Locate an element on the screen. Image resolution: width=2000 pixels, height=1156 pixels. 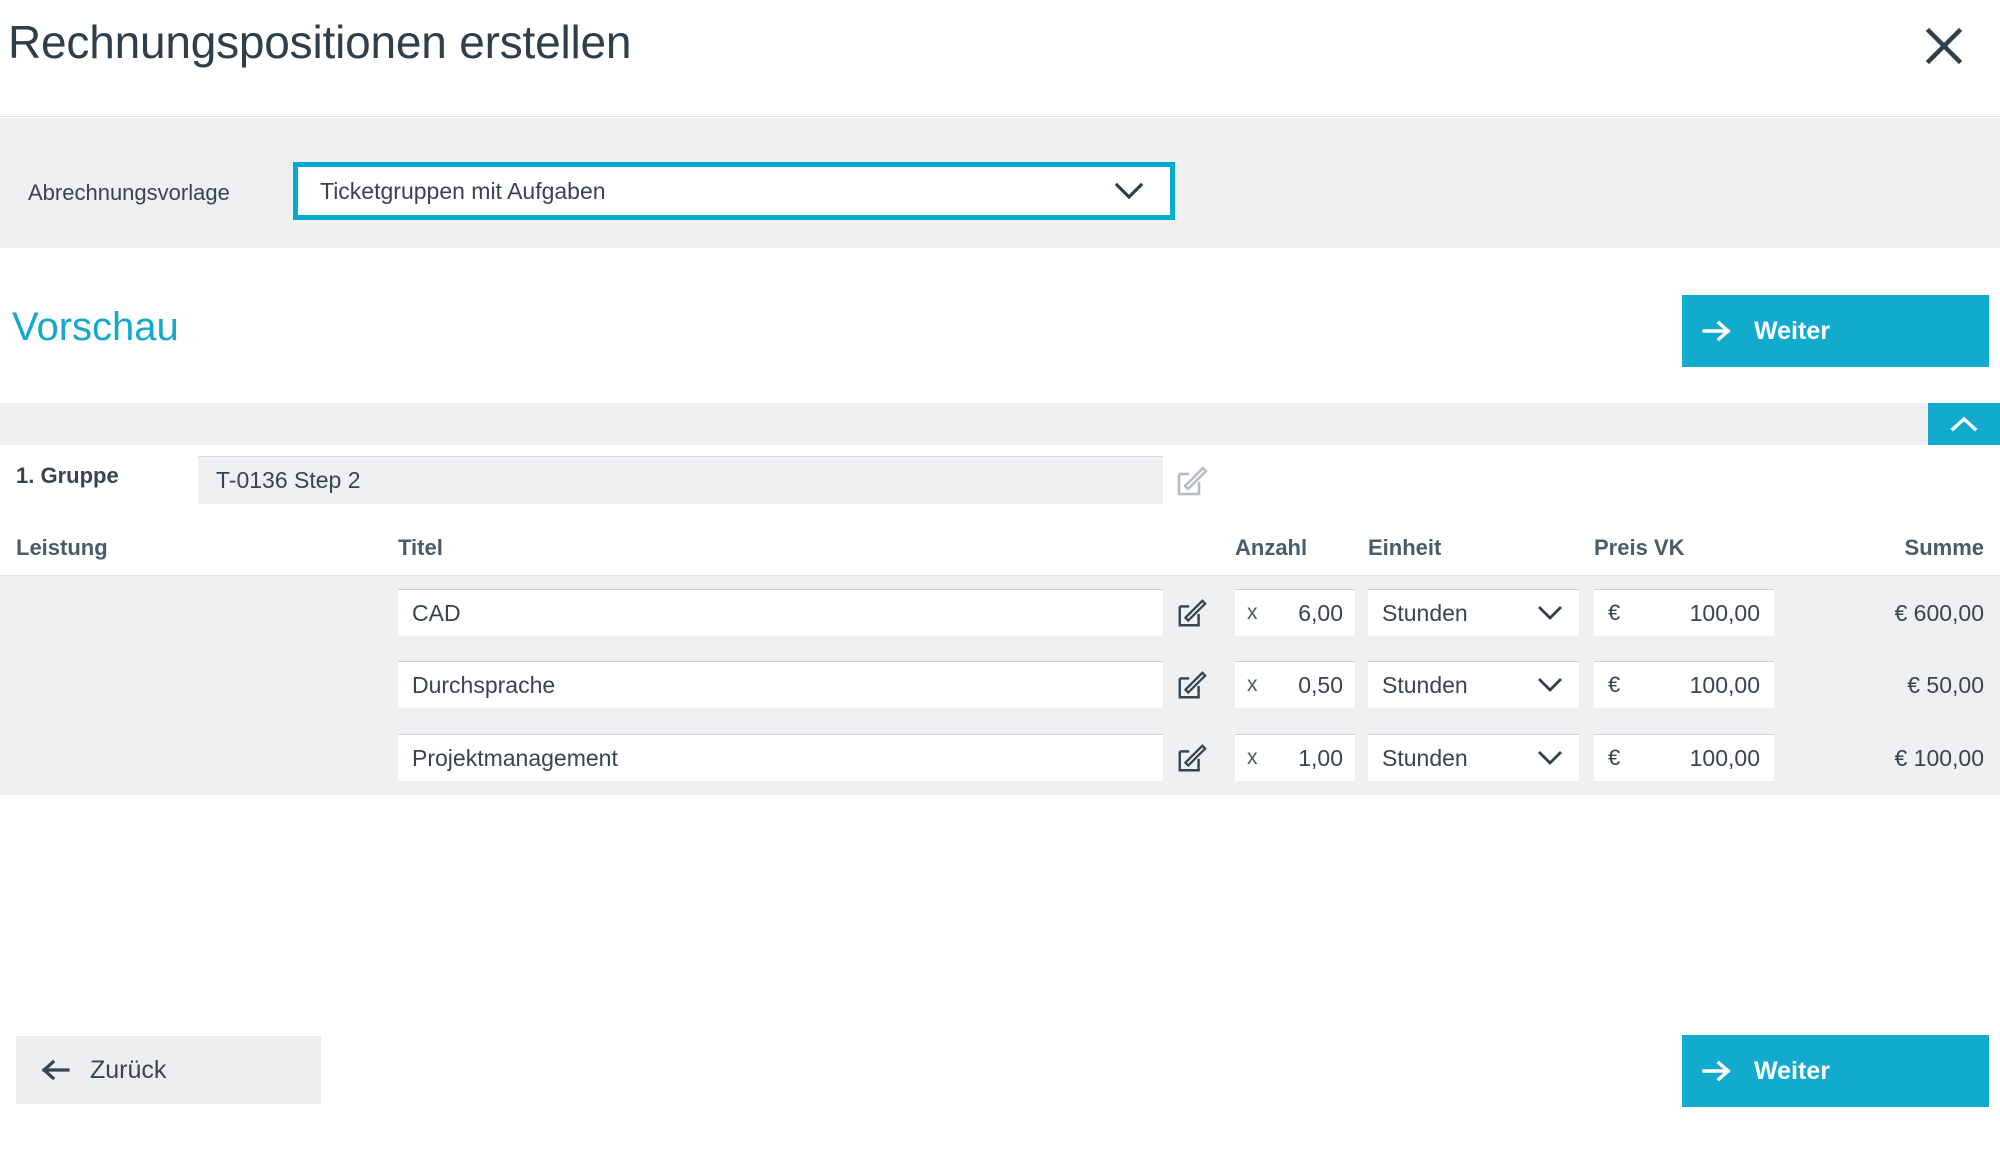
column-header-preis-vk: Preis VK is located at coordinates (1639, 547).